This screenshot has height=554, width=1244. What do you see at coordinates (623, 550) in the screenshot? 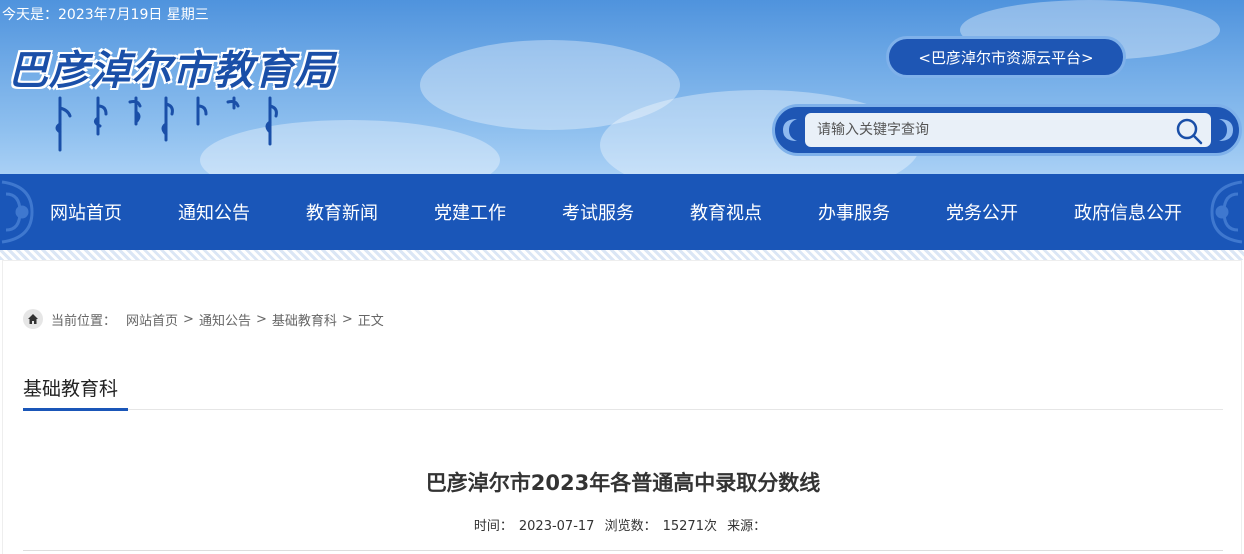
I see `meta-divider` at bounding box center [623, 550].